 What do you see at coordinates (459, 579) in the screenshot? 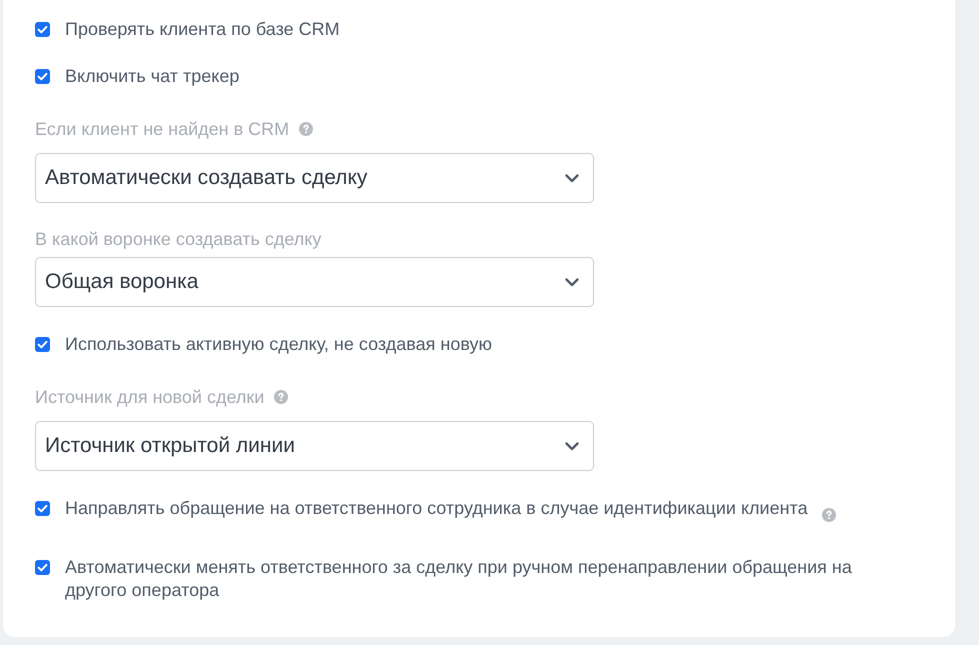
I see `checkbox-label: Автоматически менять ответственного за сделку при ручном перенаправлении обращения на другого оператора` at bounding box center [459, 579].